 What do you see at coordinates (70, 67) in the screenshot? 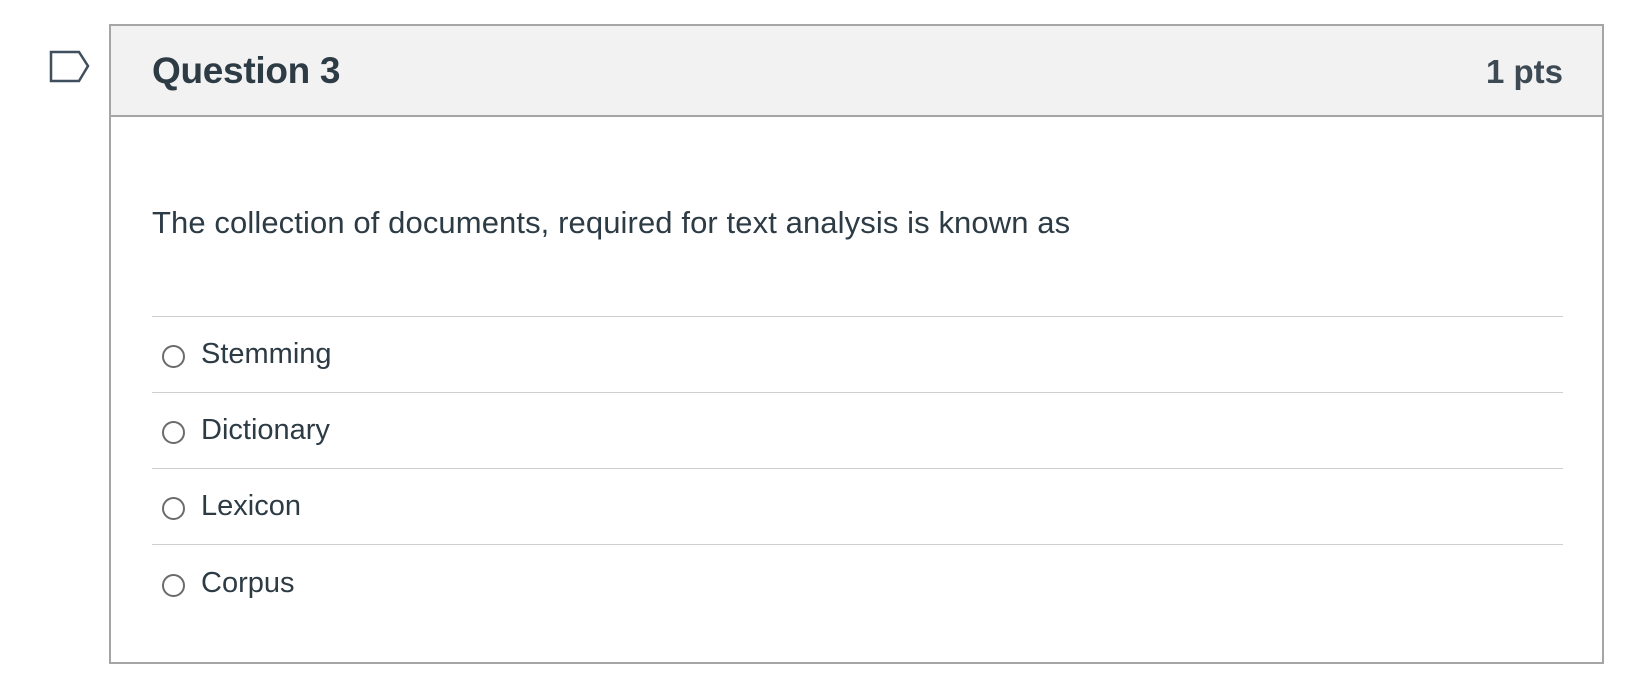
I see `flag-question-icon` at bounding box center [70, 67].